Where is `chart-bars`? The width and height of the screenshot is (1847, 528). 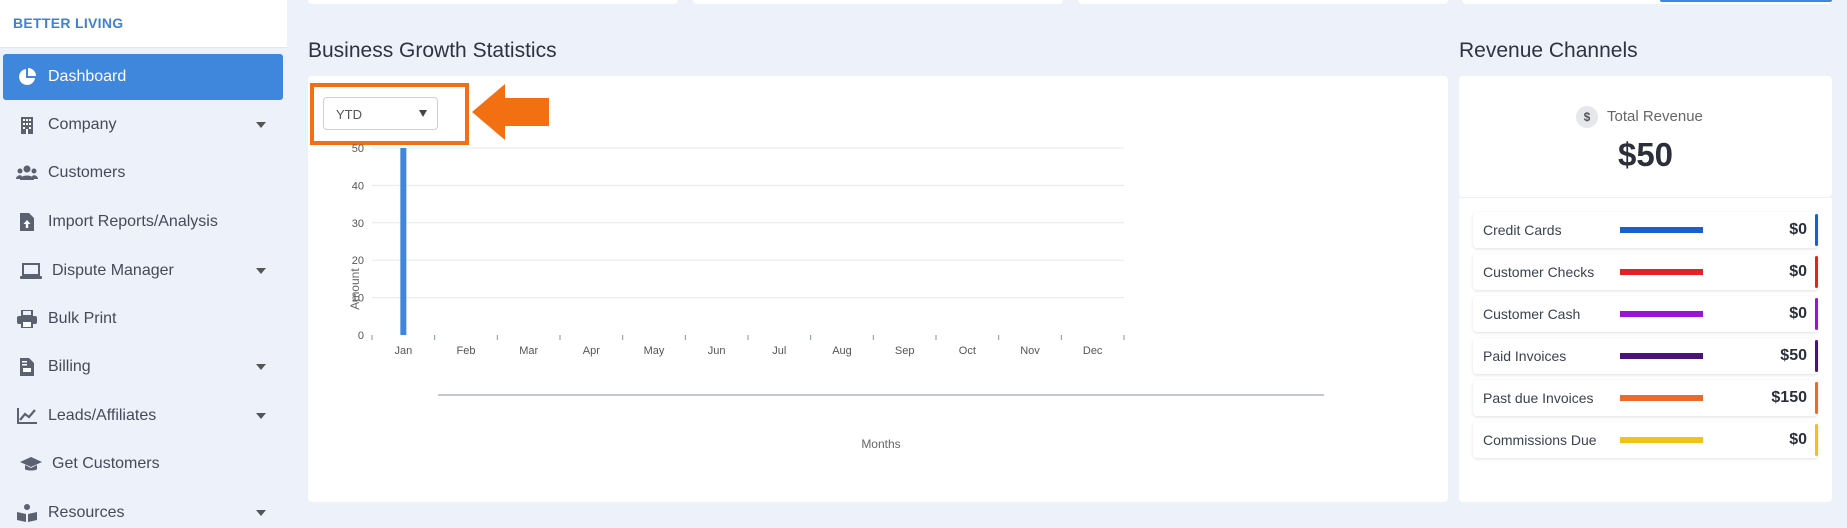
chart-bars is located at coordinates (403, 241).